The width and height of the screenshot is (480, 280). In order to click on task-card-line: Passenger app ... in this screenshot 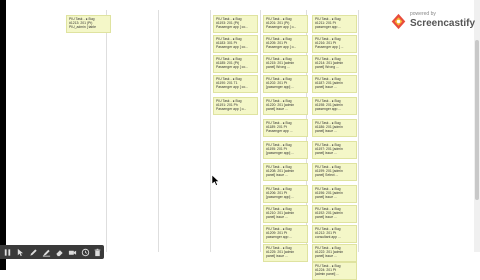, I will do `click(279, 131)`.